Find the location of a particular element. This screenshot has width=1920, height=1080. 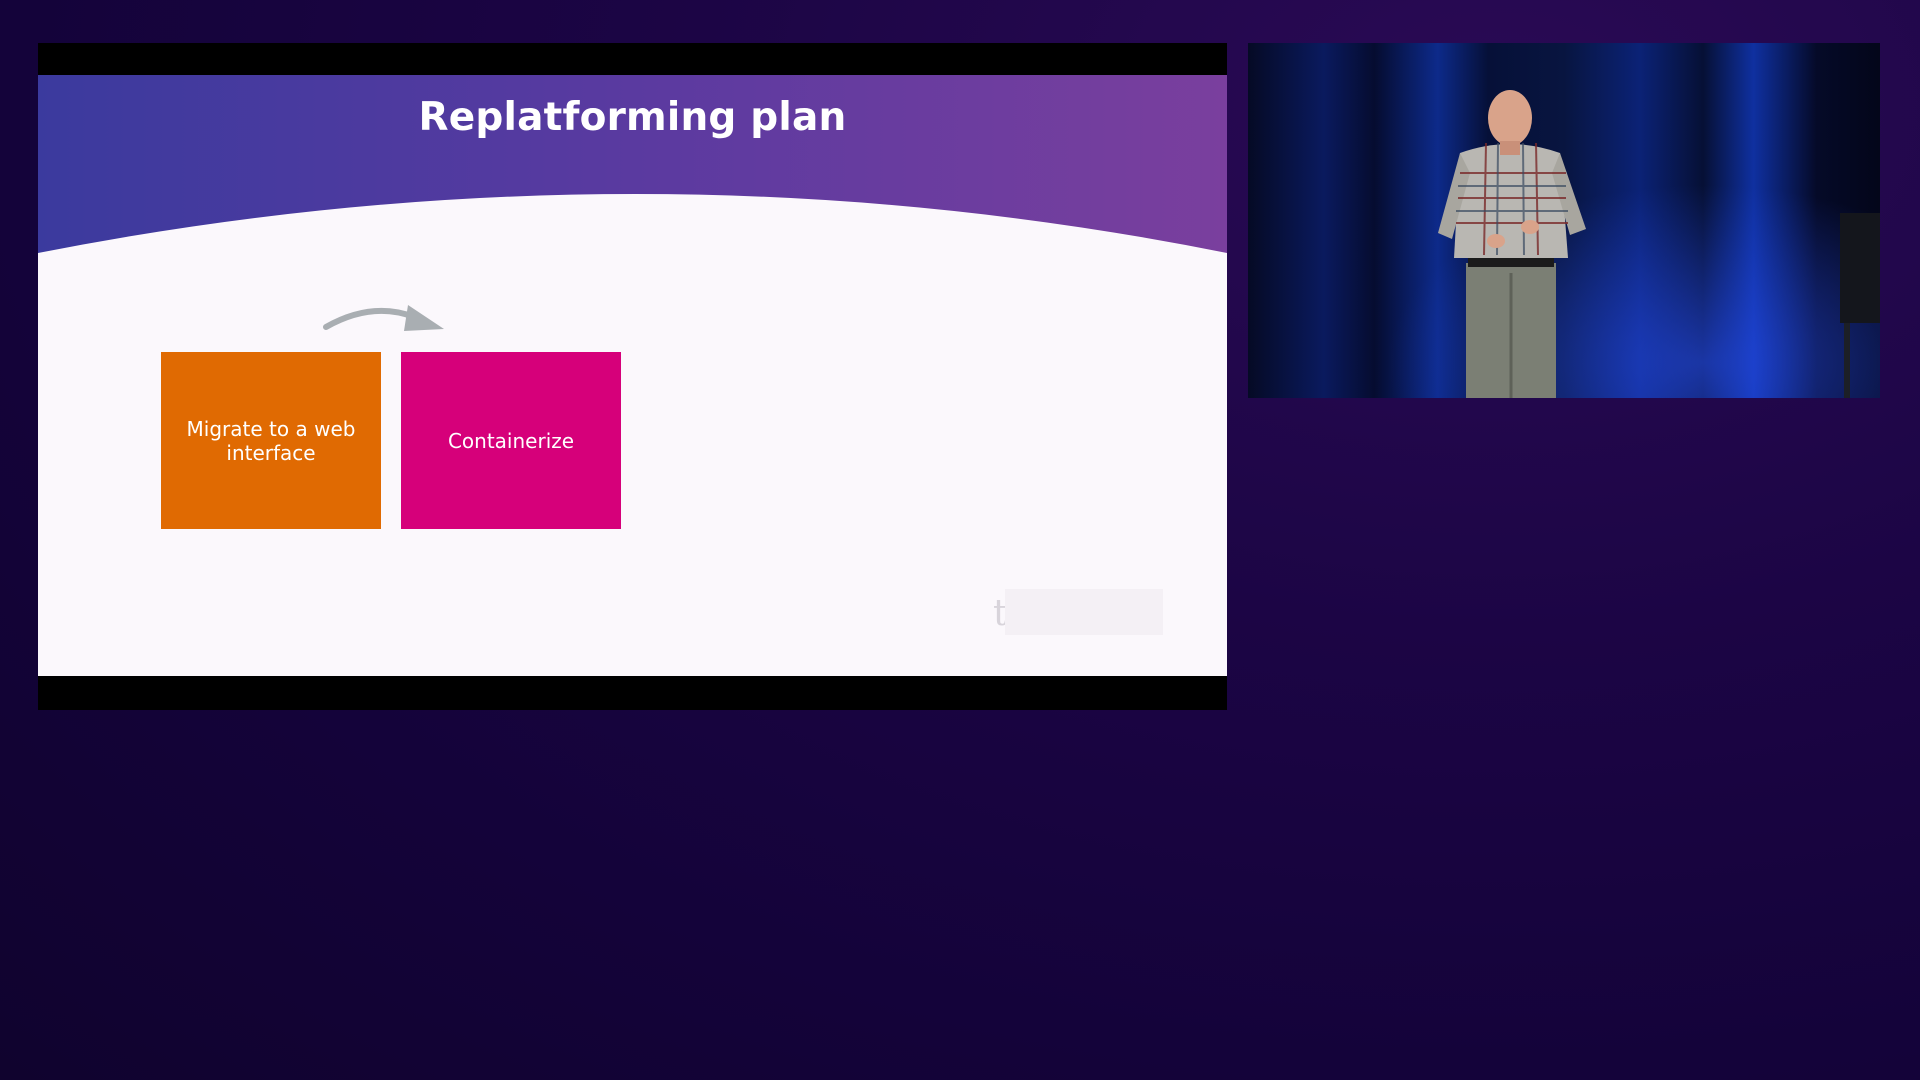

speaker-video is located at coordinates (1564, 220).